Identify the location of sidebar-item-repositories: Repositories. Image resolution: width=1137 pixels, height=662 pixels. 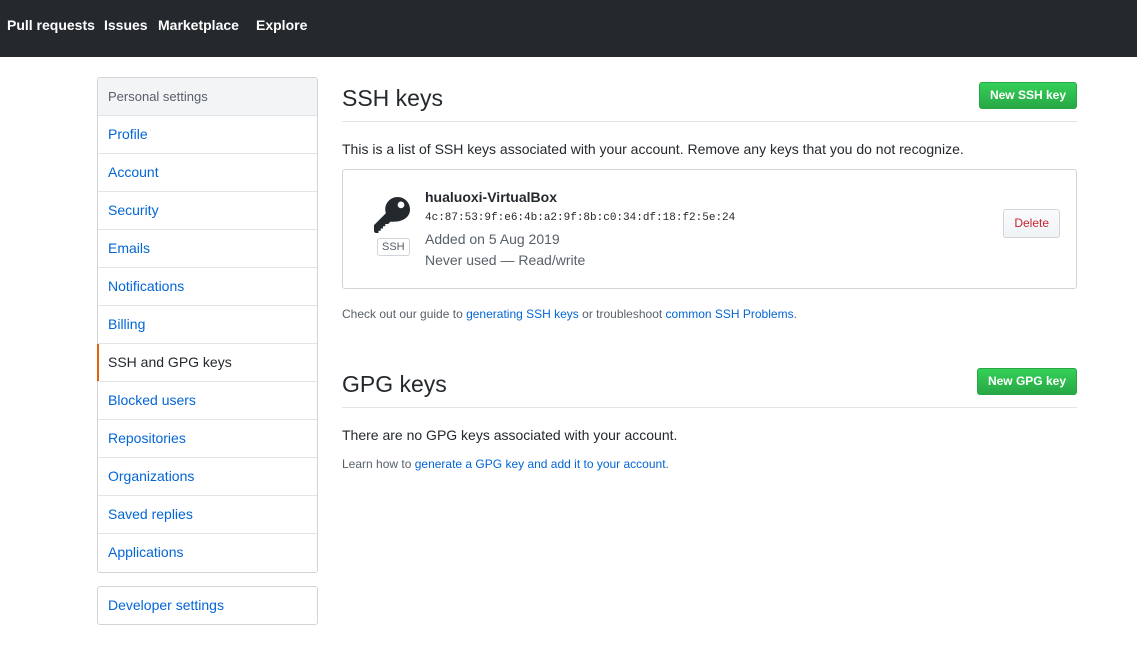
(207, 439).